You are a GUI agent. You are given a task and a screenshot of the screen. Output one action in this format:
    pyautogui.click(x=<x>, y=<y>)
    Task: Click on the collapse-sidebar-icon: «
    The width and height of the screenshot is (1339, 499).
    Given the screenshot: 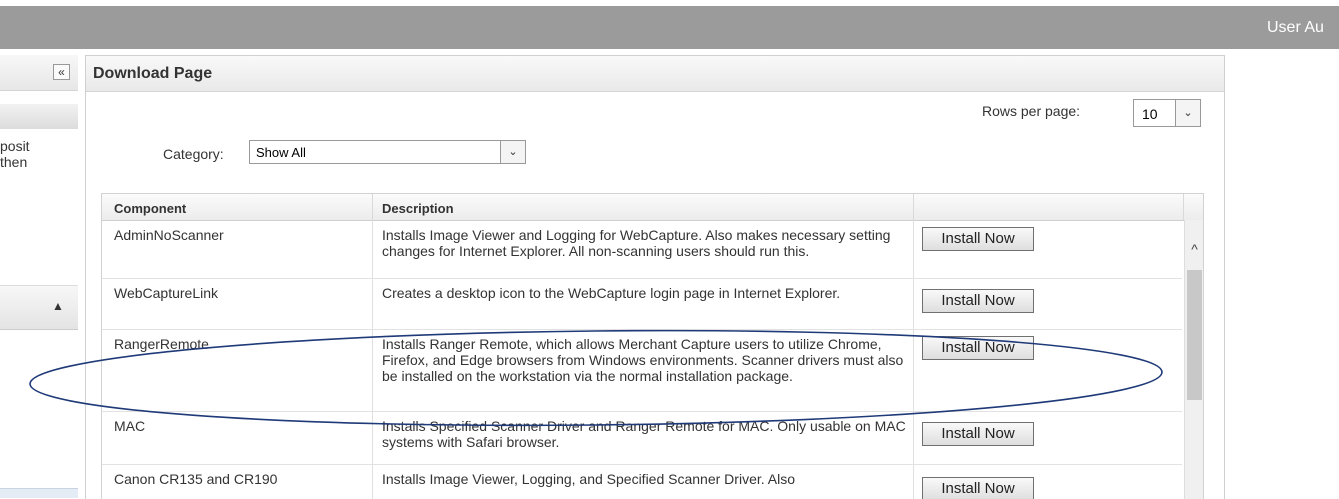 What is the action you would take?
    pyautogui.click(x=61, y=72)
    